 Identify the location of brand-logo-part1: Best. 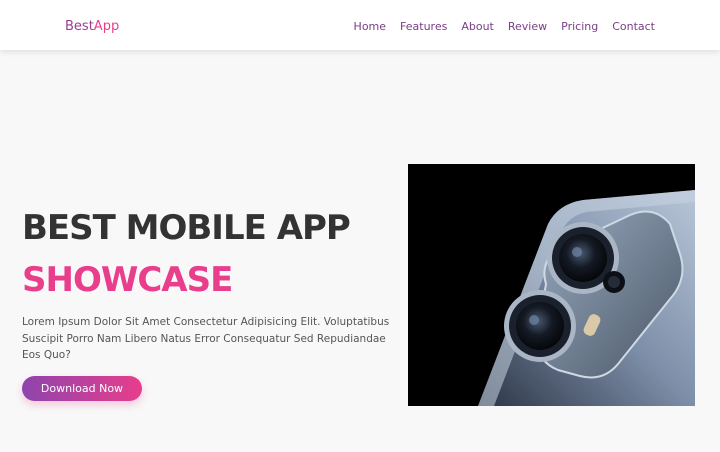
(79, 26).